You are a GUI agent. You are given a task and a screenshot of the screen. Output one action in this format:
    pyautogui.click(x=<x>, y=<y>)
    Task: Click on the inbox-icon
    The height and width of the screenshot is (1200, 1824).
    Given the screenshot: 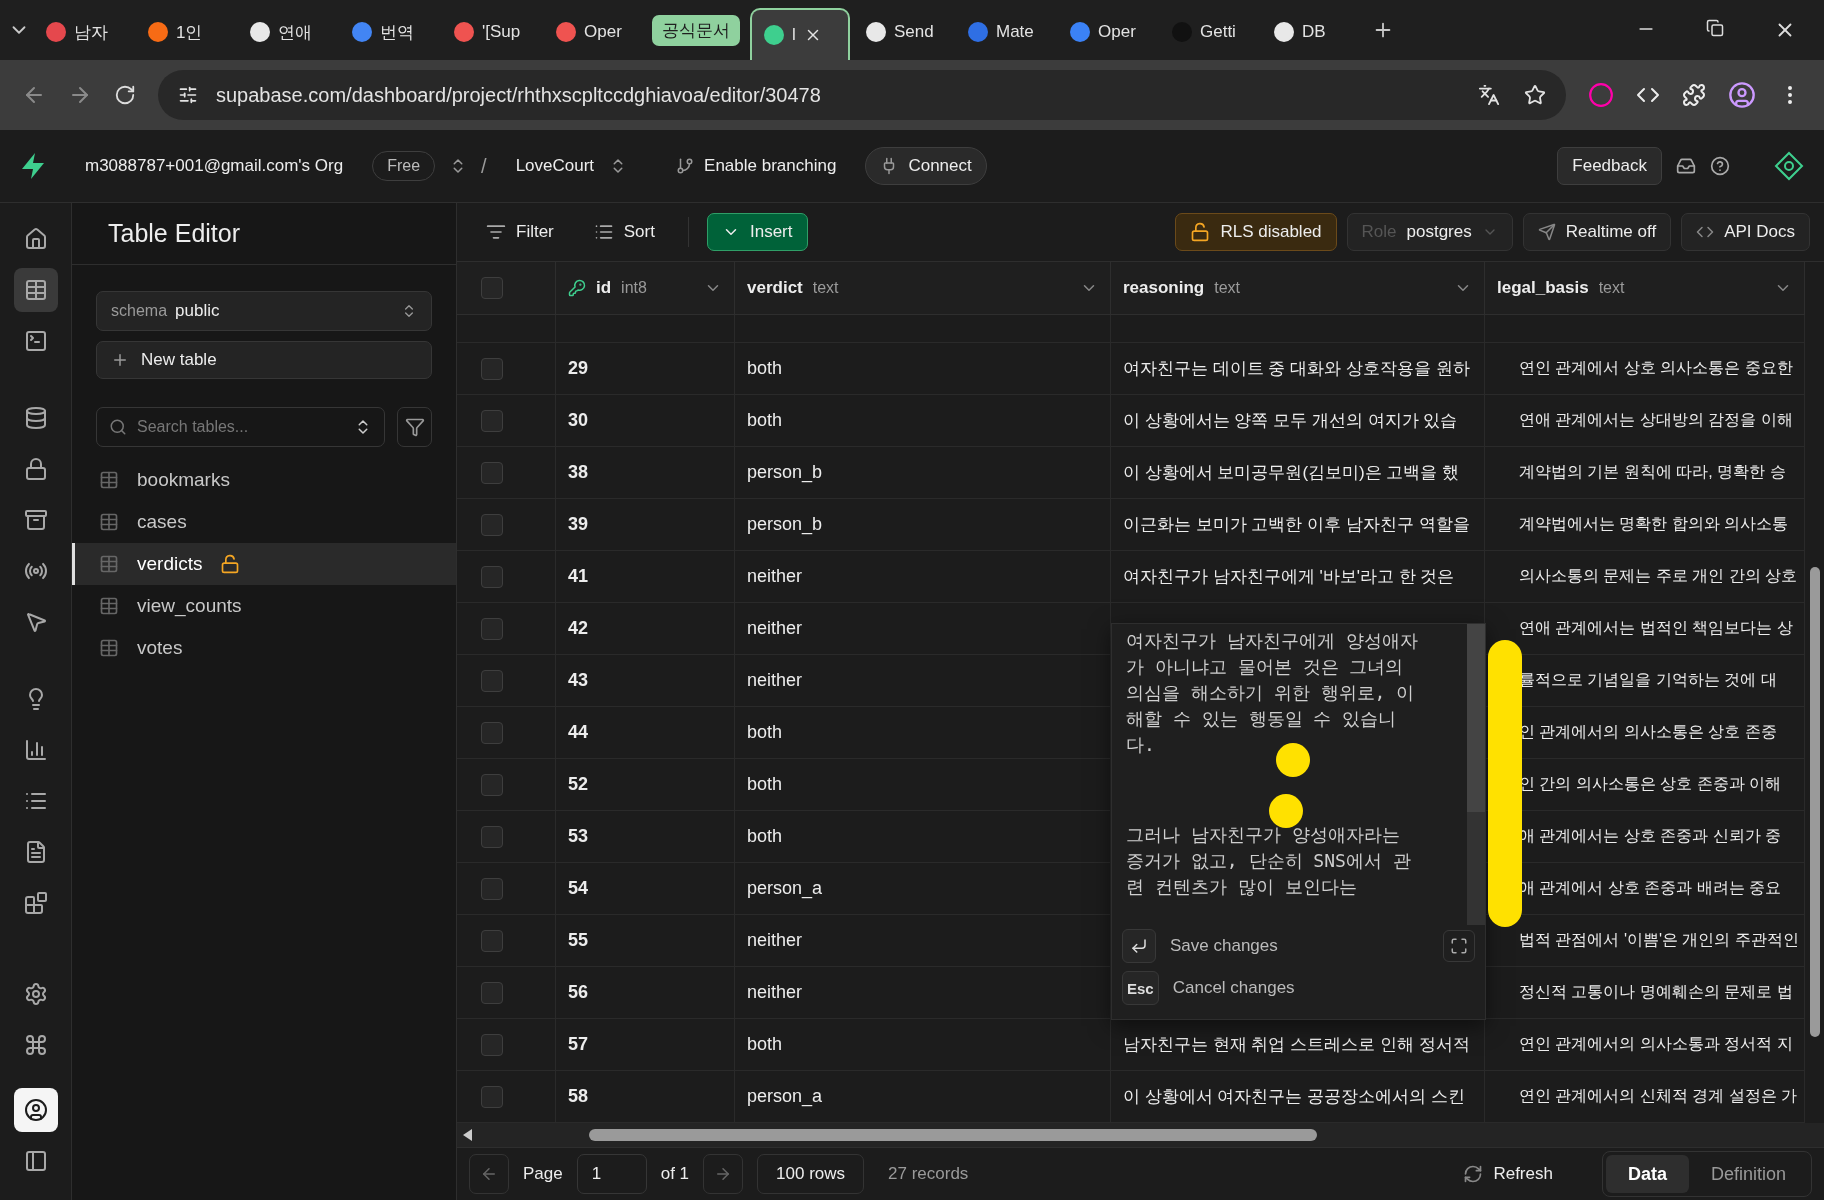 What is the action you would take?
    pyautogui.click(x=1686, y=166)
    